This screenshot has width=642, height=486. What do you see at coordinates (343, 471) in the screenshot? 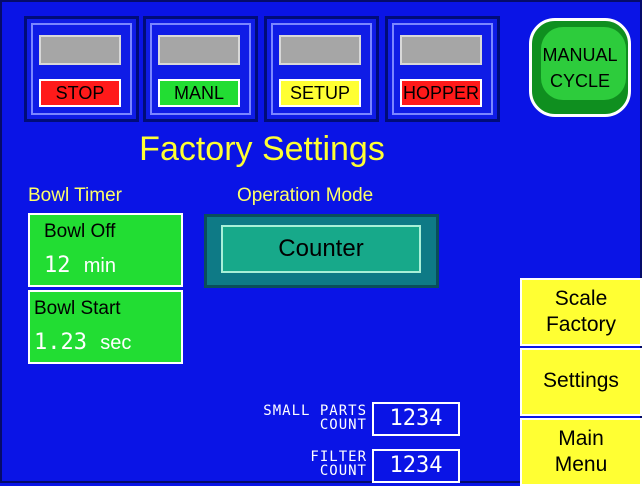
I see `filter-label-line2: COUNT` at bounding box center [343, 471].